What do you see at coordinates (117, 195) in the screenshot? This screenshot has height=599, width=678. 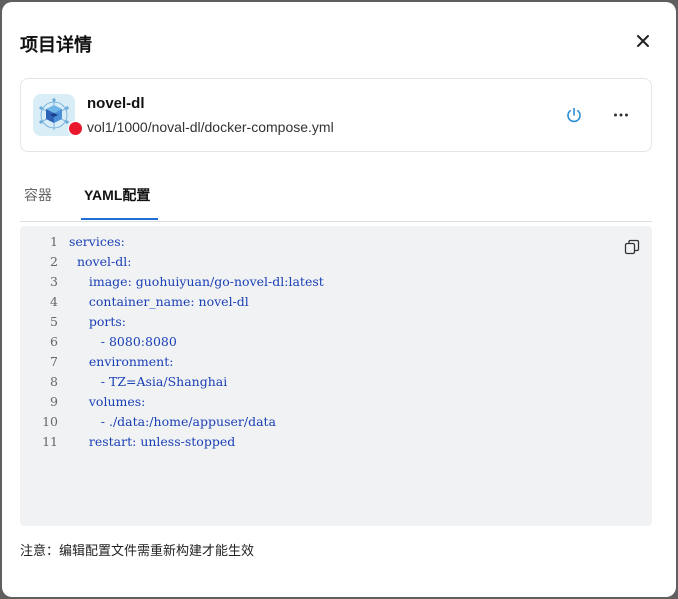 I see `tab-yaml-config: YAML配置` at bounding box center [117, 195].